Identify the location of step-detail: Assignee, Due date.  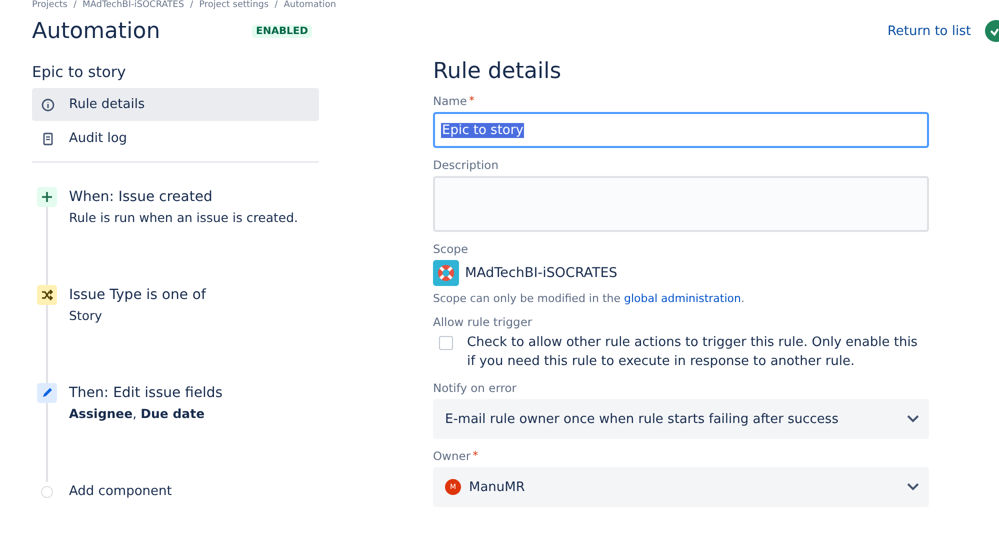
(137, 413).